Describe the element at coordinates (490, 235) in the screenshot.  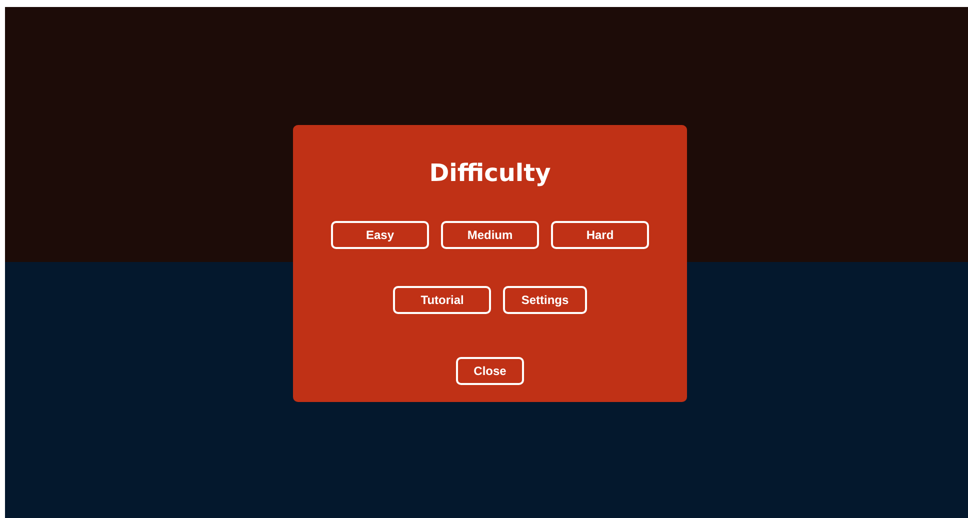
I see `dialog-button: Medium` at that location.